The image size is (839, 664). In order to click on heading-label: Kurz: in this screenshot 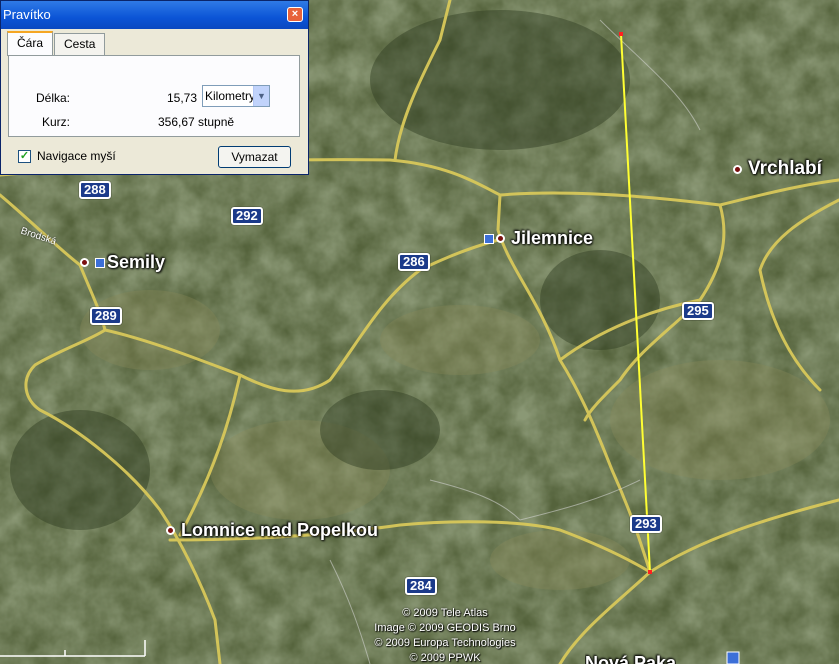, I will do `click(56, 122)`.